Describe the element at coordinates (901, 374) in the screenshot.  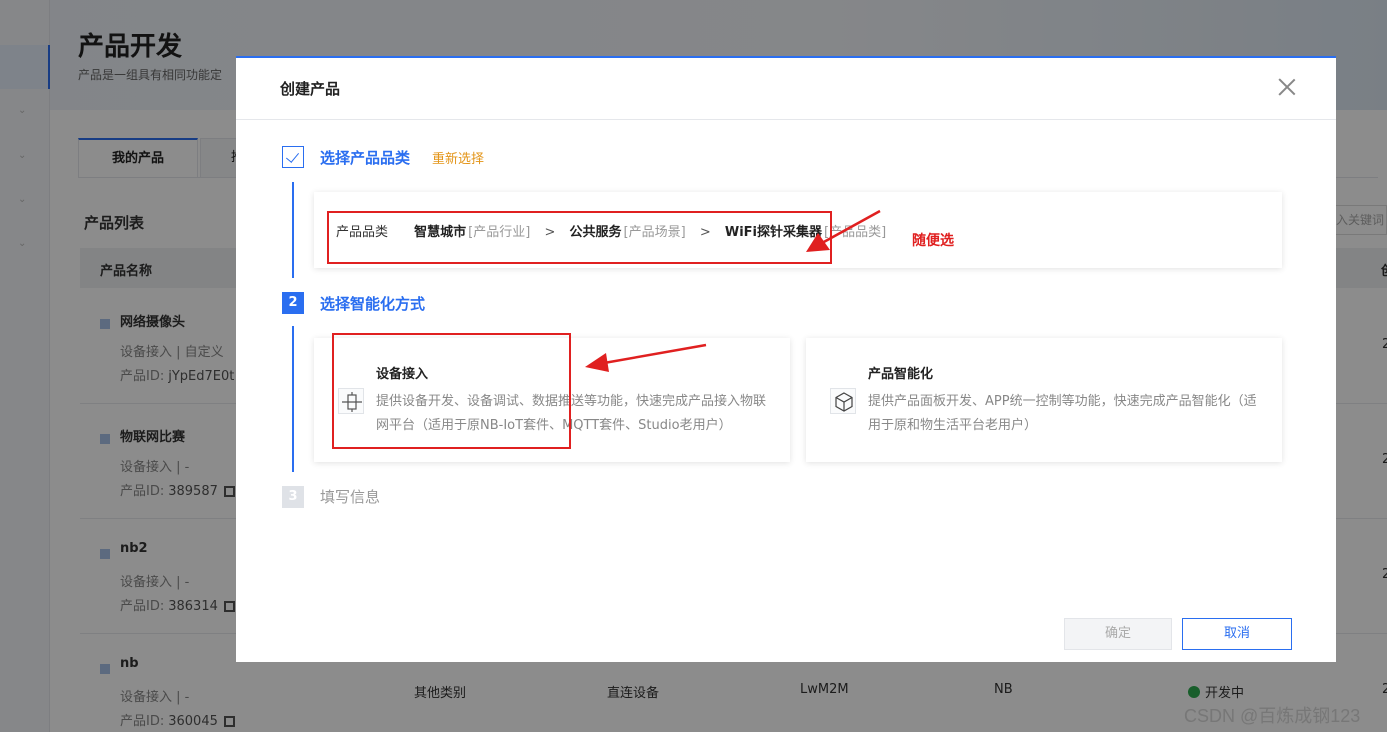
I see `option-title: 产品智能化` at that location.